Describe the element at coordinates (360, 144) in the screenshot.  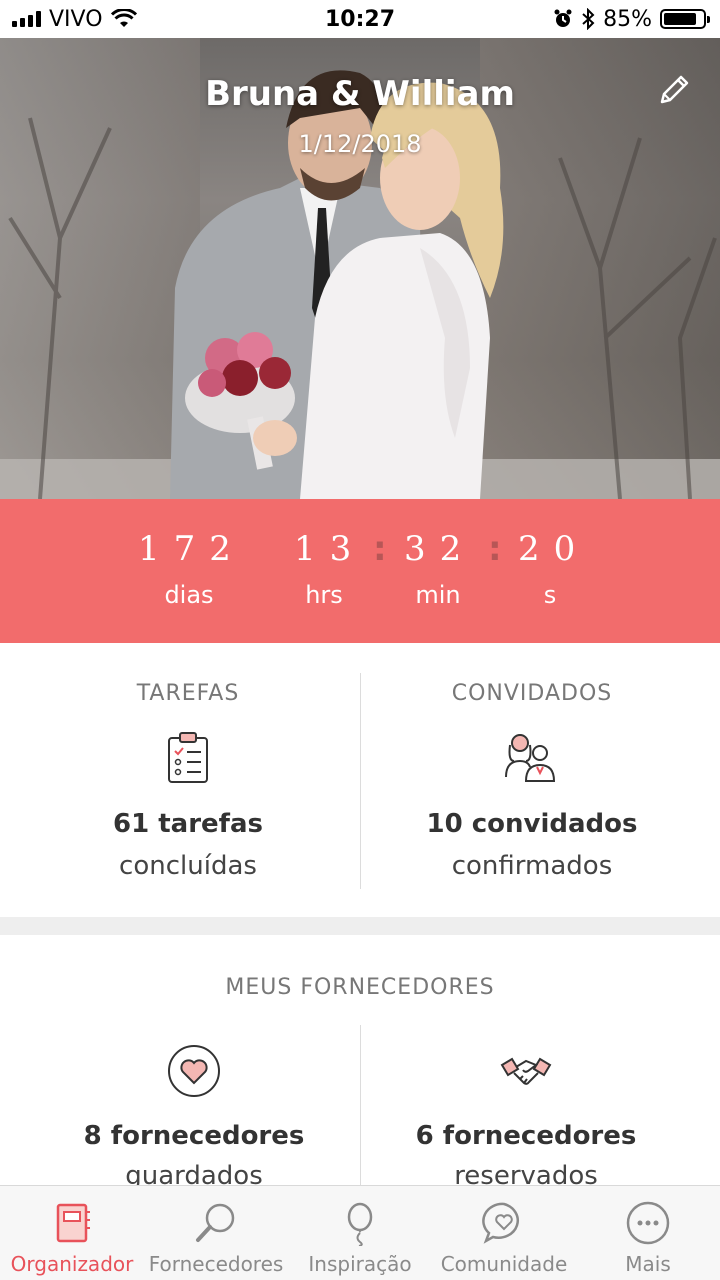
I see `wedding-date: 1/12/2018` at that location.